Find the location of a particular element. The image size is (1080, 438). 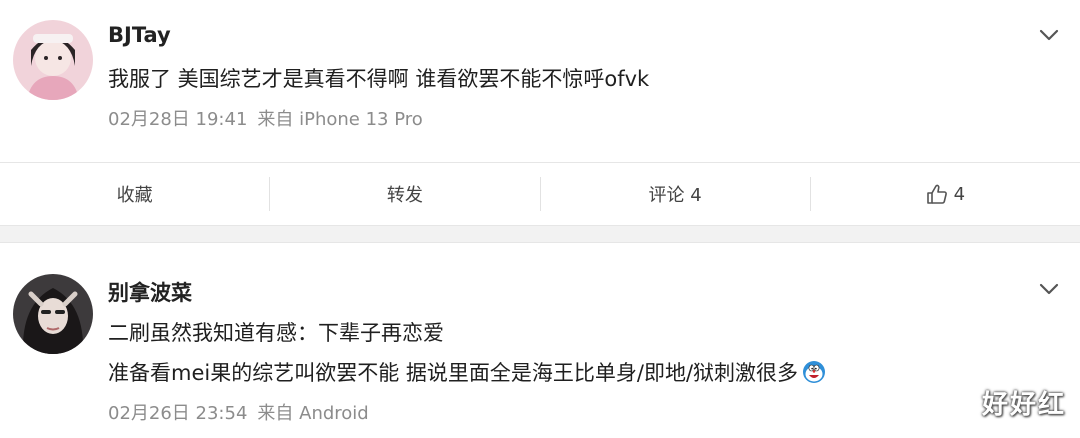

post-text: 二刷虽然我知道有感：下辈子再恋爱 is located at coordinates (276, 333).